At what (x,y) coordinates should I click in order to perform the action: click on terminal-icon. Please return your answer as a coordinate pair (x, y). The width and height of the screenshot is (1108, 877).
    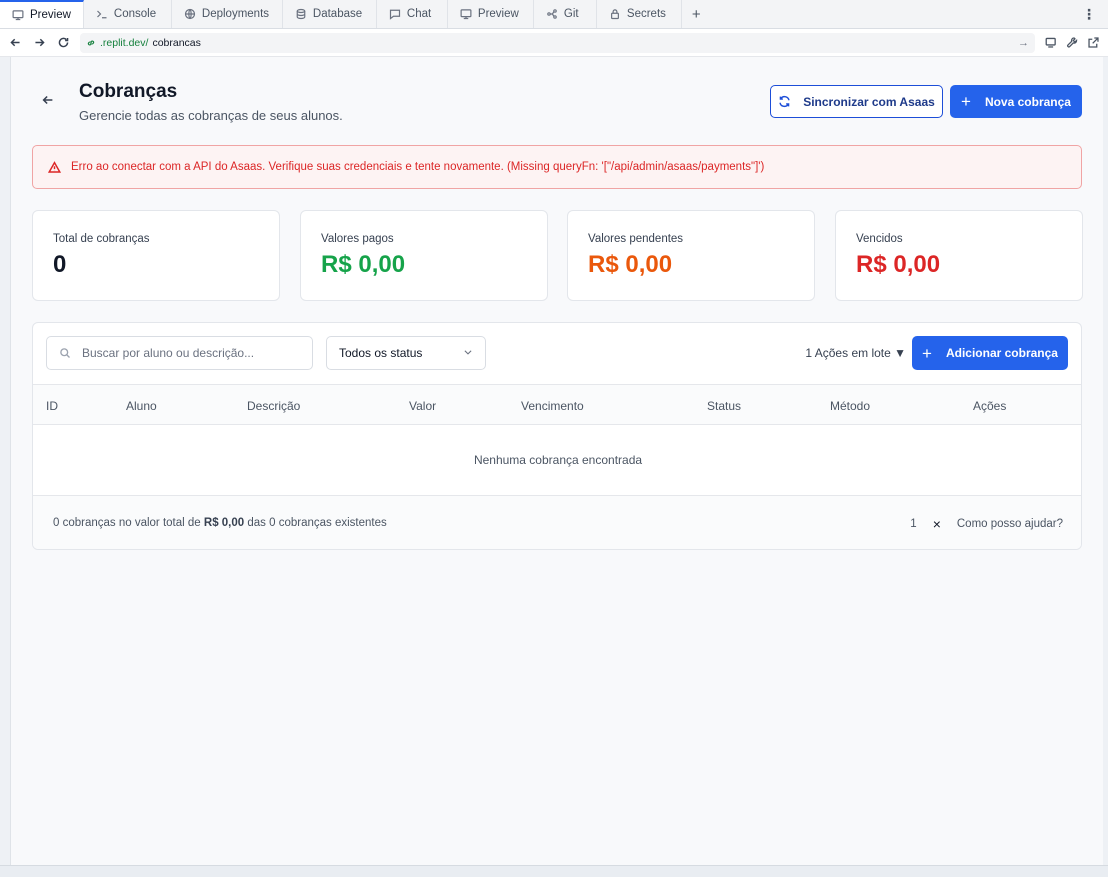
    Looking at the image, I should click on (101, 14).